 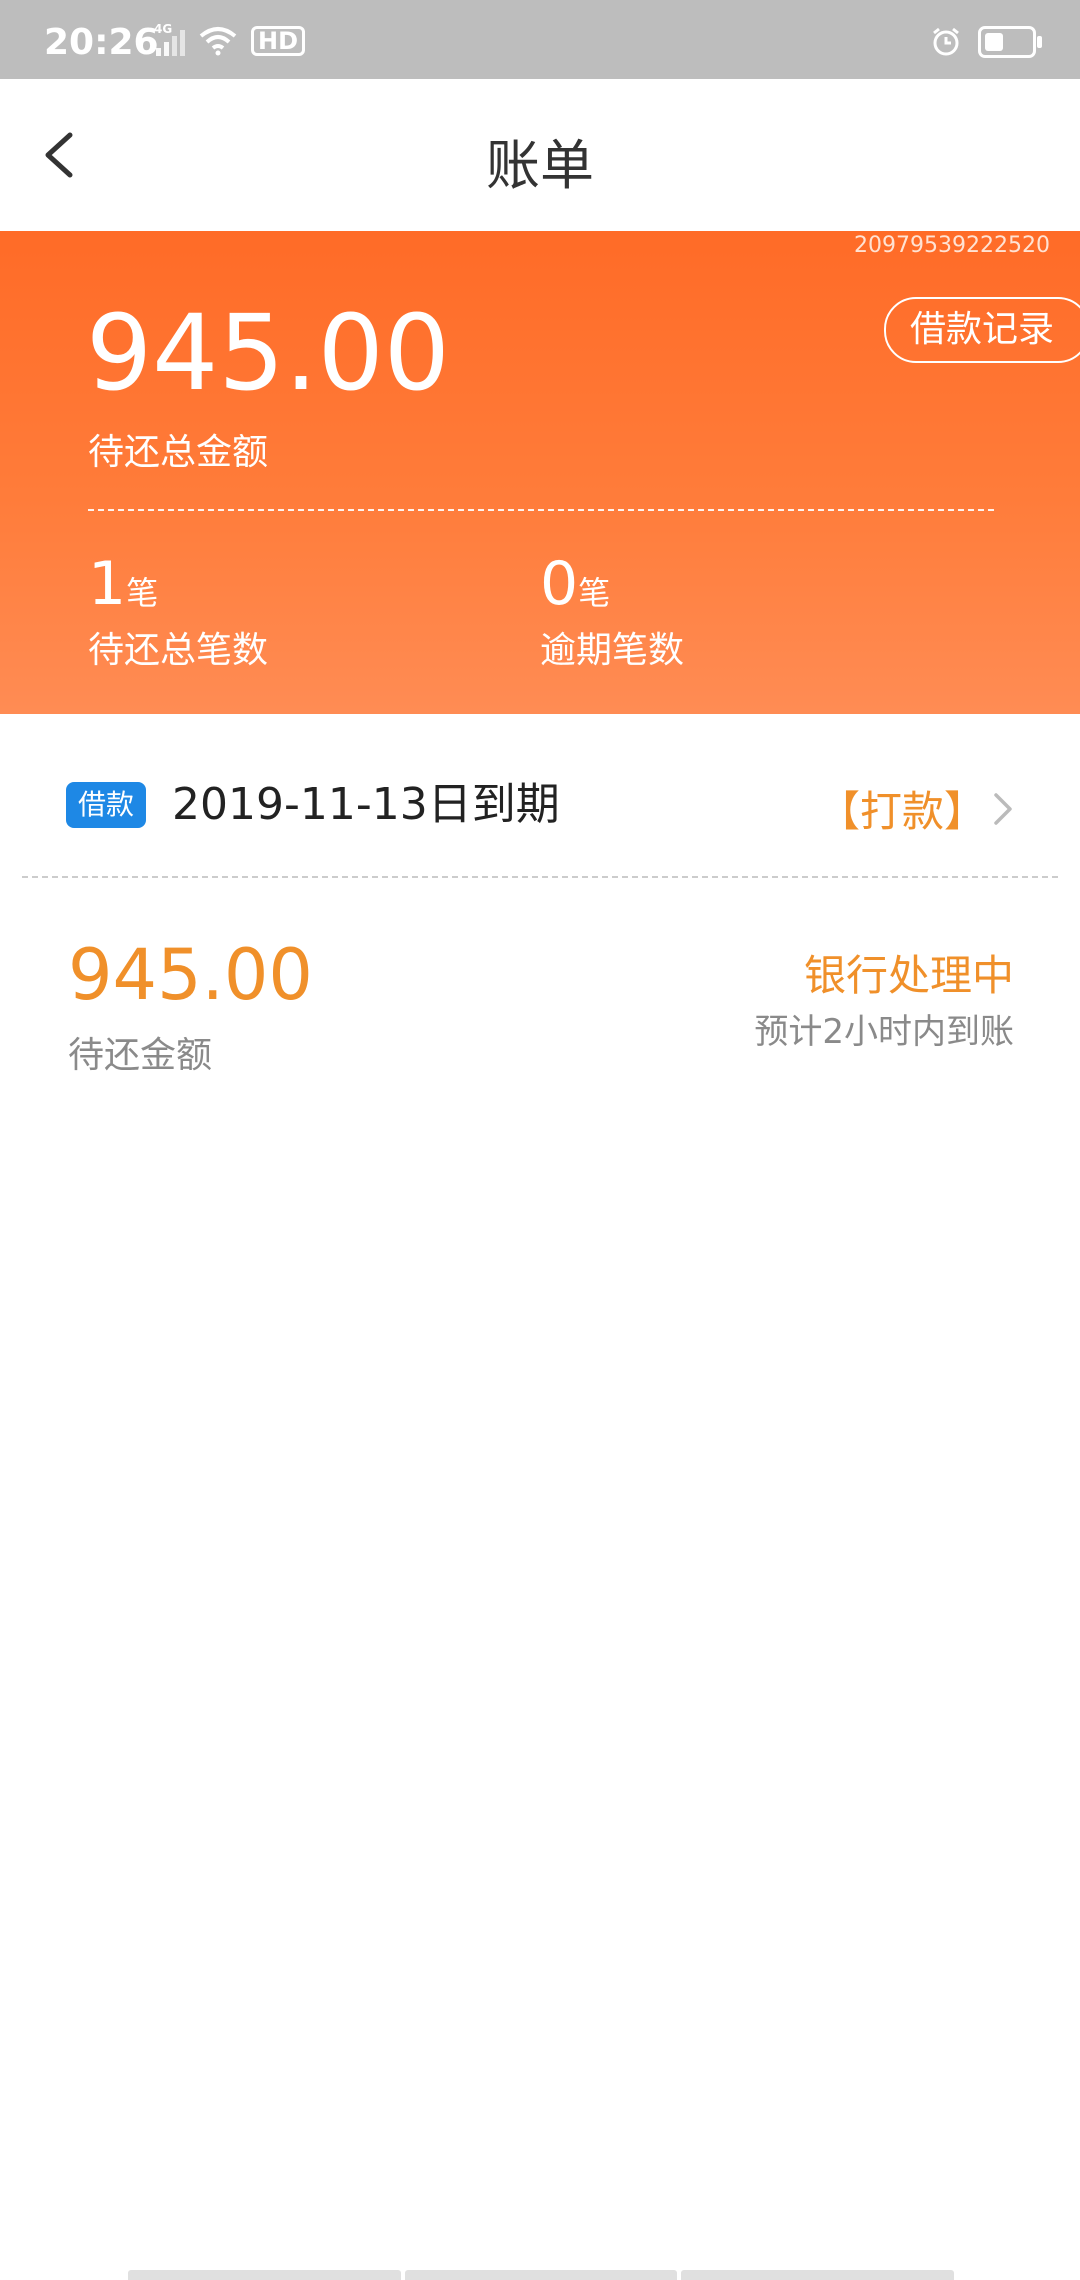 What do you see at coordinates (106, 805) in the screenshot?
I see `loan-tag-badge: 借款` at bounding box center [106, 805].